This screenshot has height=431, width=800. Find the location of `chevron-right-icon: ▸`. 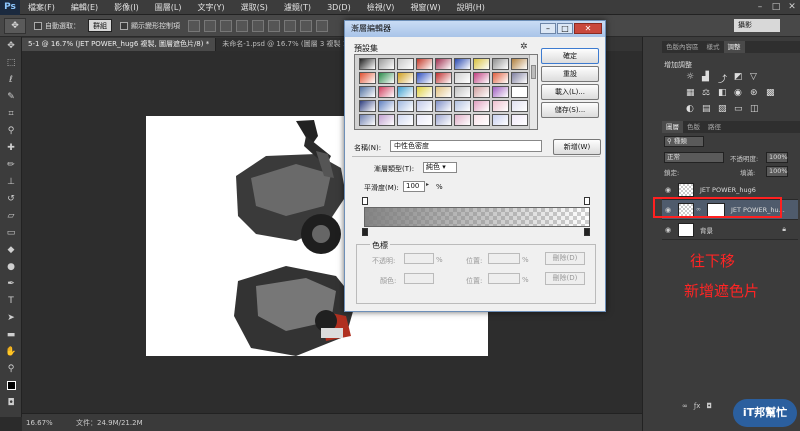

chevron-right-icon: ▸ is located at coordinates (427, 184).